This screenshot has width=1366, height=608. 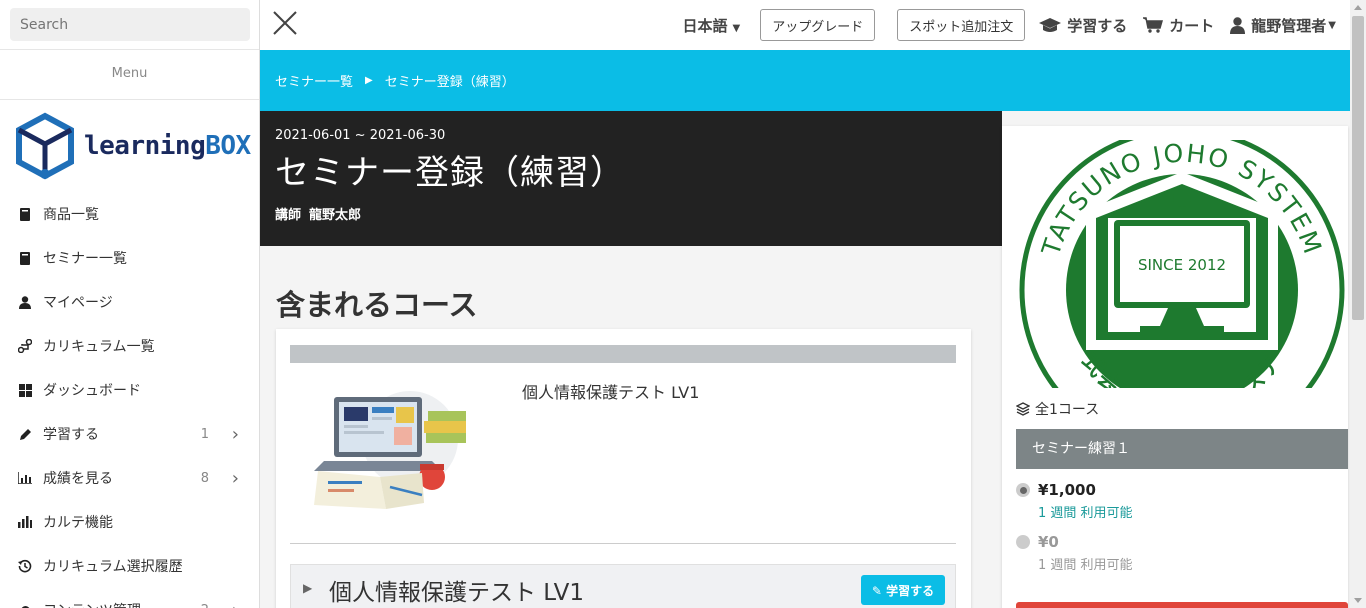 I want to click on scroll-thumb, so click(x=1358, y=168).